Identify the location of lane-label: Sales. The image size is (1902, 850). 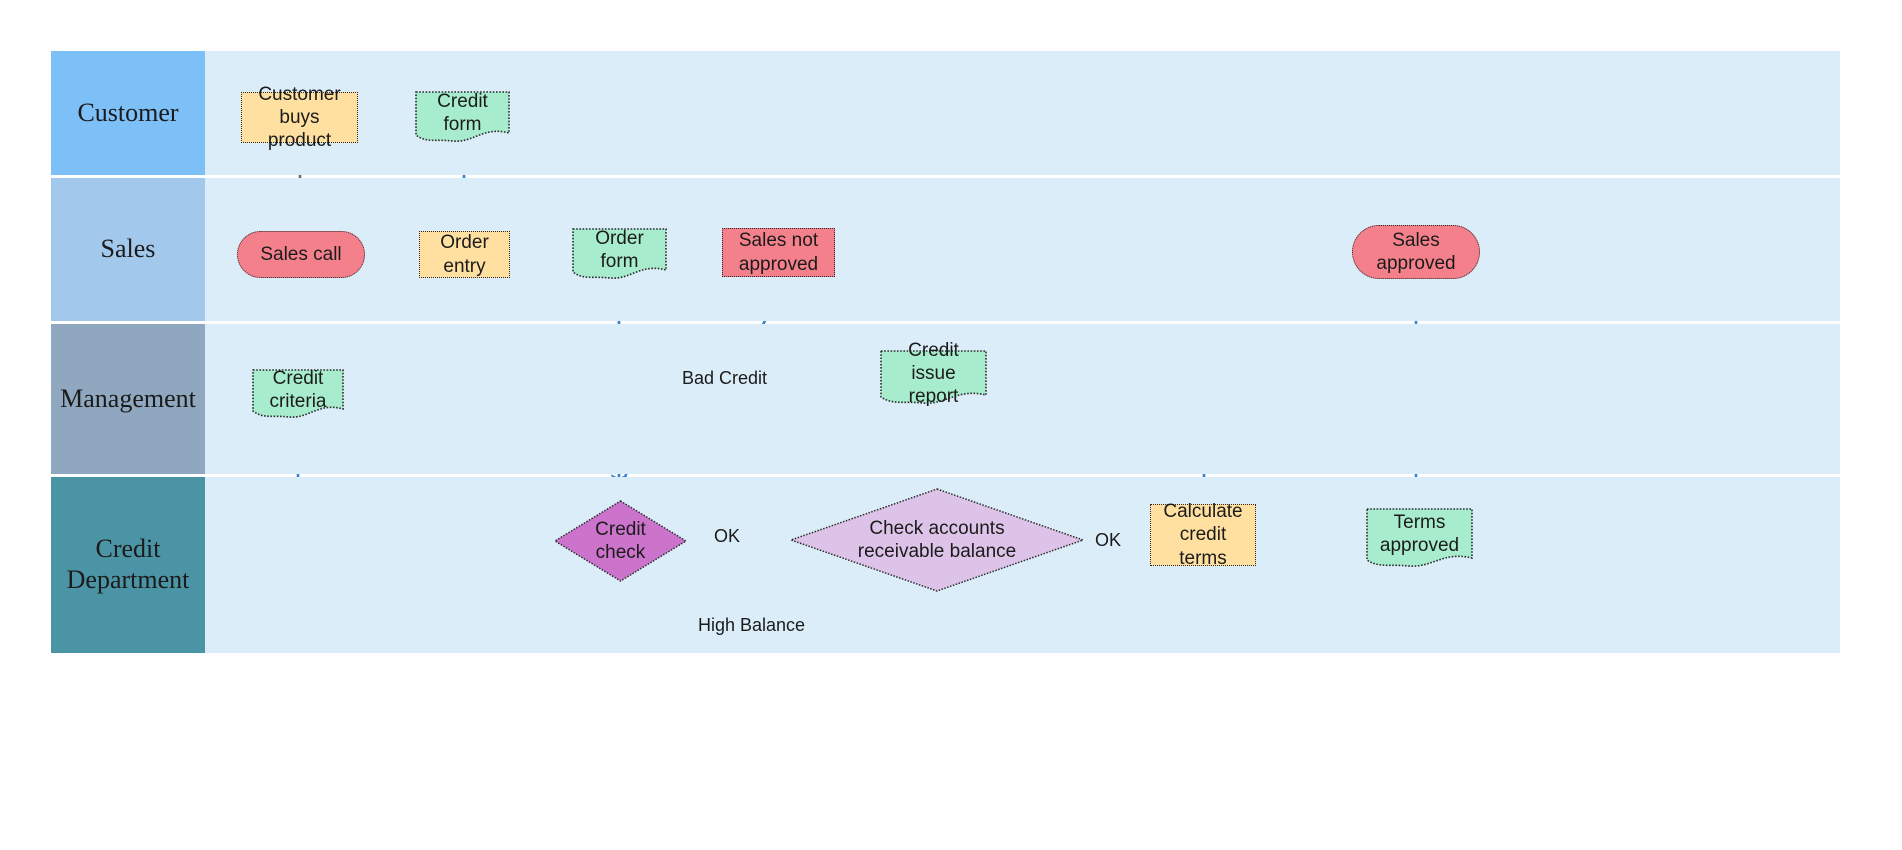
(128, 249).